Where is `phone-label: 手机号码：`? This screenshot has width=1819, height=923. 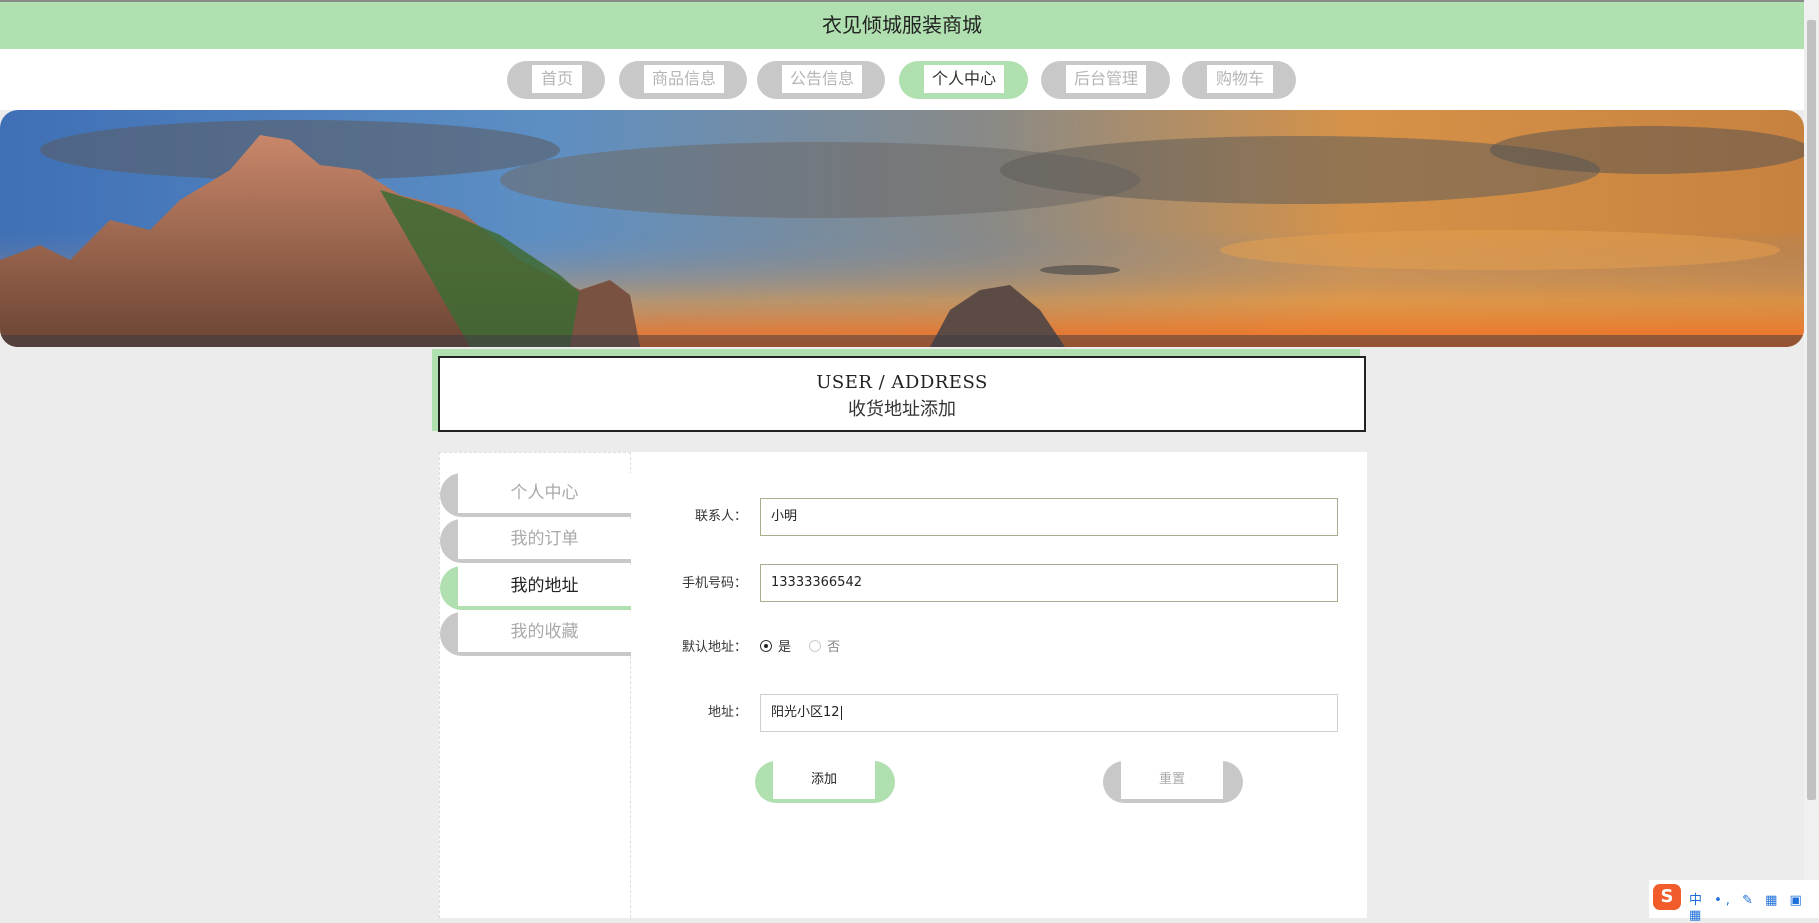 phone-label: 手机号码： is located at coordinates (714, 583).